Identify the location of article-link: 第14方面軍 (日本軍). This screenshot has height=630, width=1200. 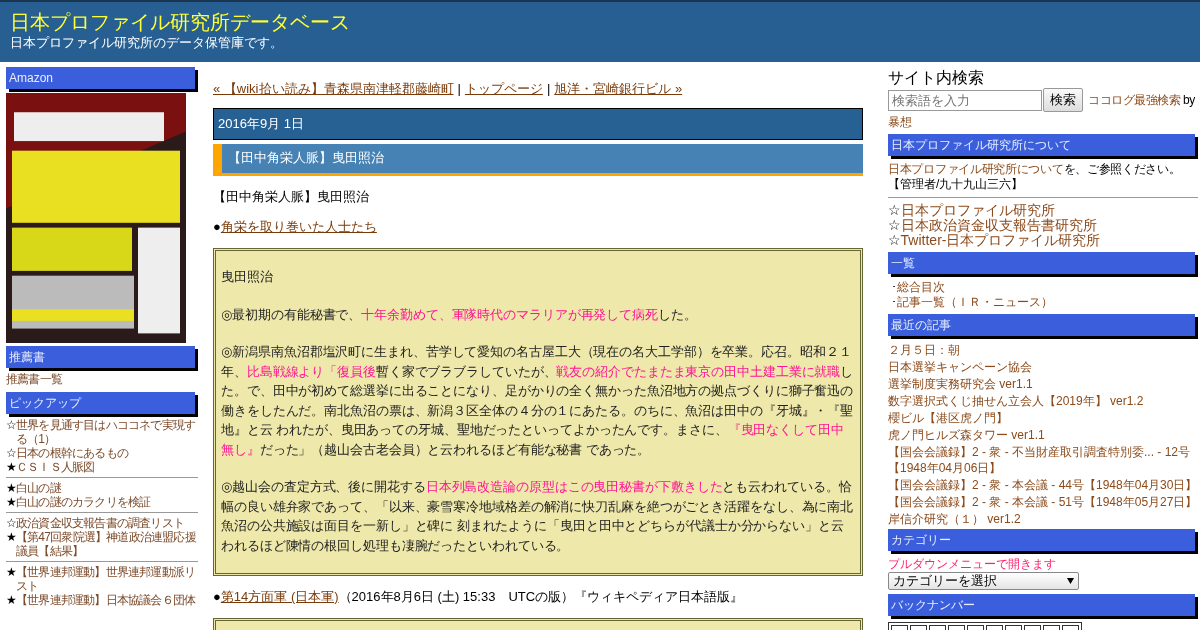
(279, 596).